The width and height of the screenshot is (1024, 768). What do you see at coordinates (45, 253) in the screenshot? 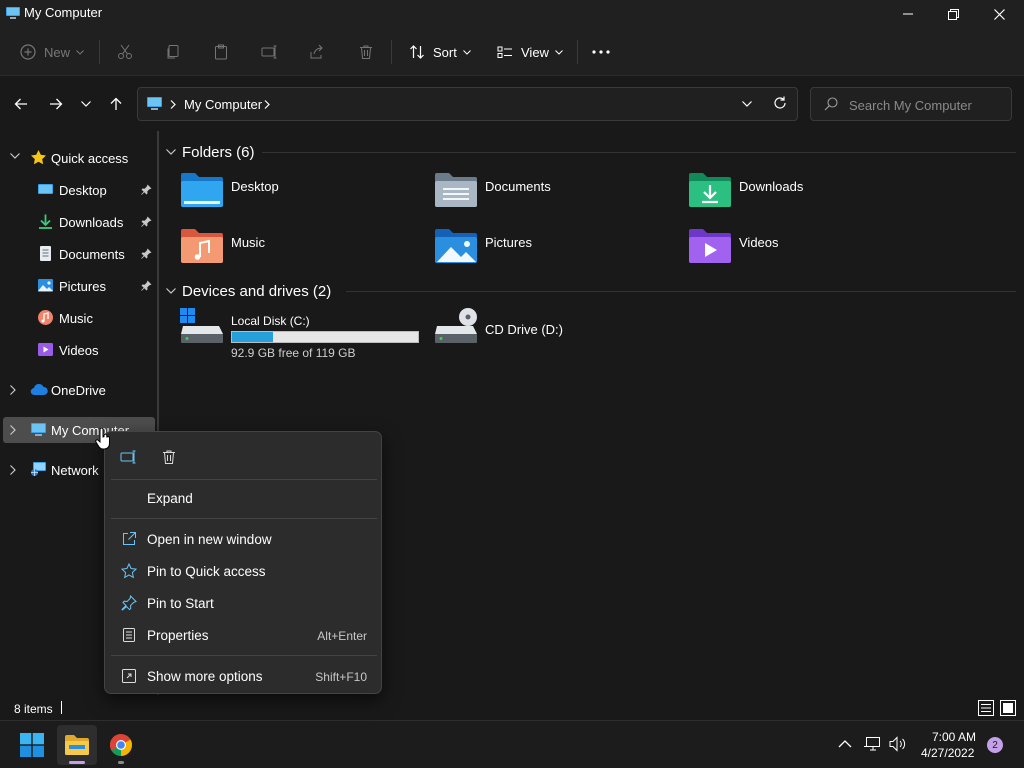
I see `documents-icon` at bounding box center [45, 253].